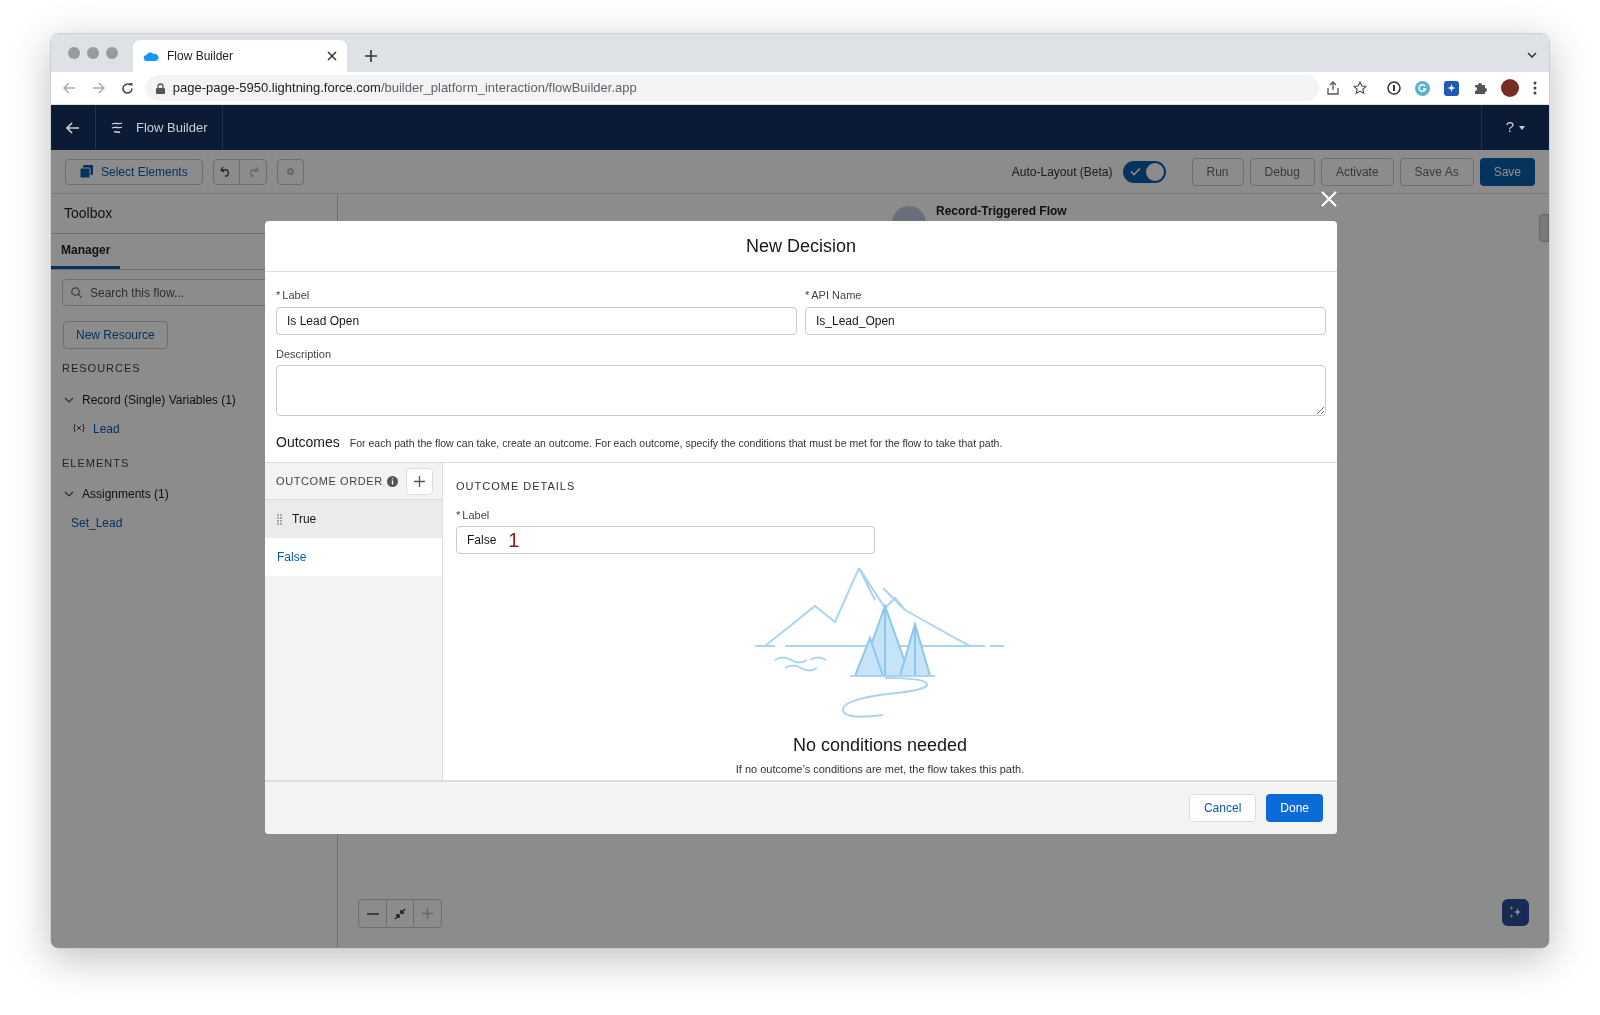 This screenshot has width=1600, height=1015. I want to click on sparkle-icon, so click(1515, 912).